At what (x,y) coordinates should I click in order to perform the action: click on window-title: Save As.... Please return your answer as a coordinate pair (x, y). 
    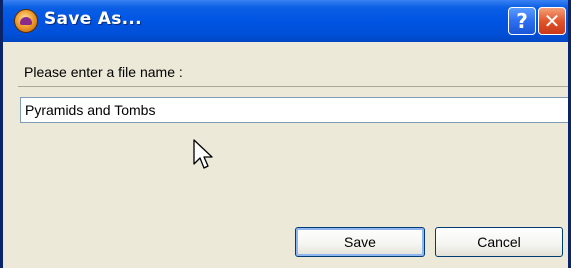
    Looking at the image, I should click on (93, 19).